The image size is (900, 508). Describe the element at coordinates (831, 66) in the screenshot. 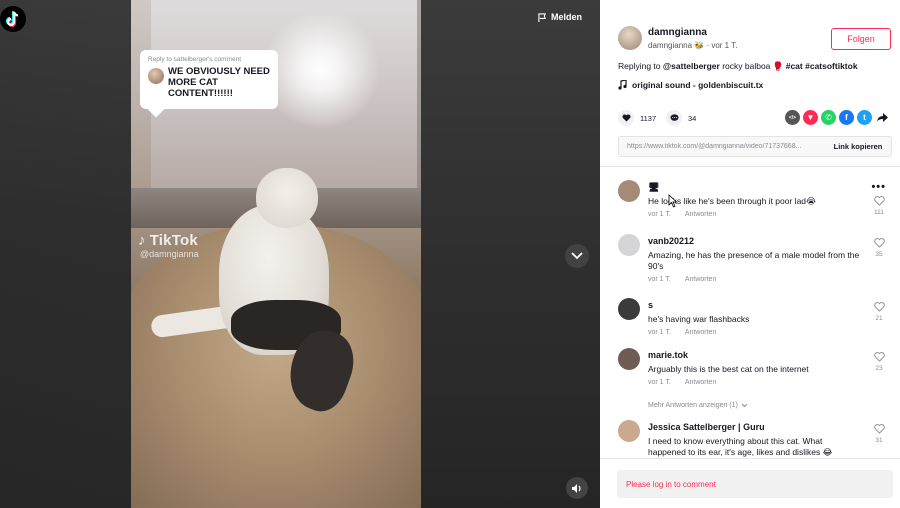

I see `hashtag-catsoftiktok: #catsoftiktok` at that location.